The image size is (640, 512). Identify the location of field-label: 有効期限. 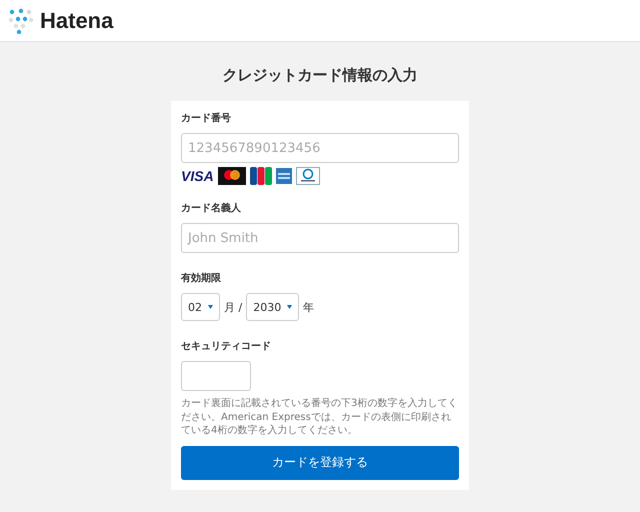
(201, 278).